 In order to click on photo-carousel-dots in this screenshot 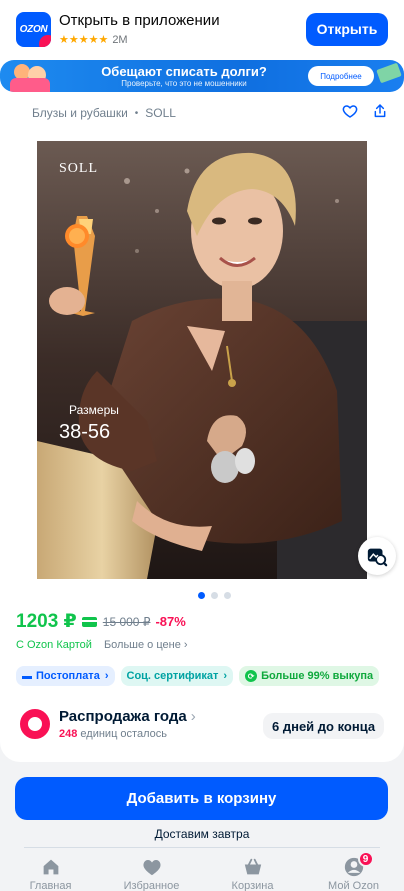, I will do `click(214, 595)`.